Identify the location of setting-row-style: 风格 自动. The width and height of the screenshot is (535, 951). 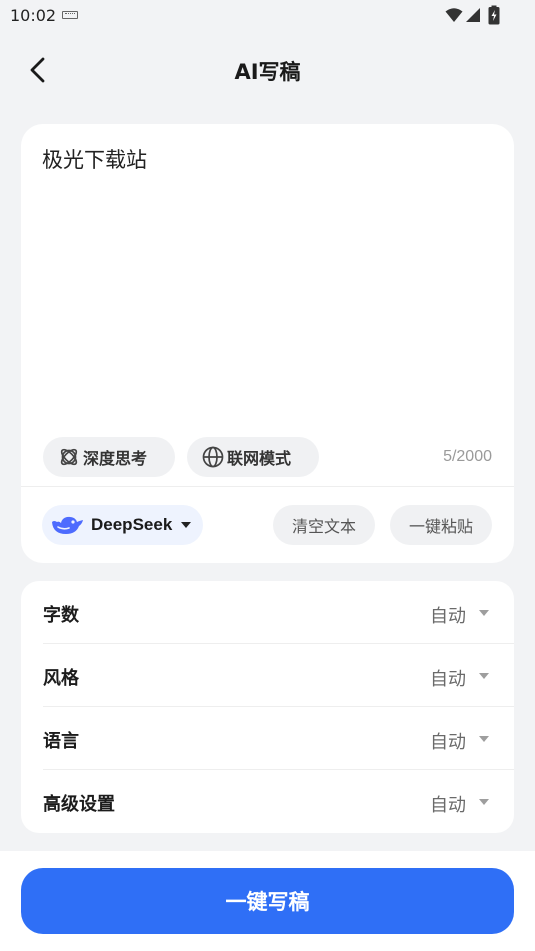
(267, 675).